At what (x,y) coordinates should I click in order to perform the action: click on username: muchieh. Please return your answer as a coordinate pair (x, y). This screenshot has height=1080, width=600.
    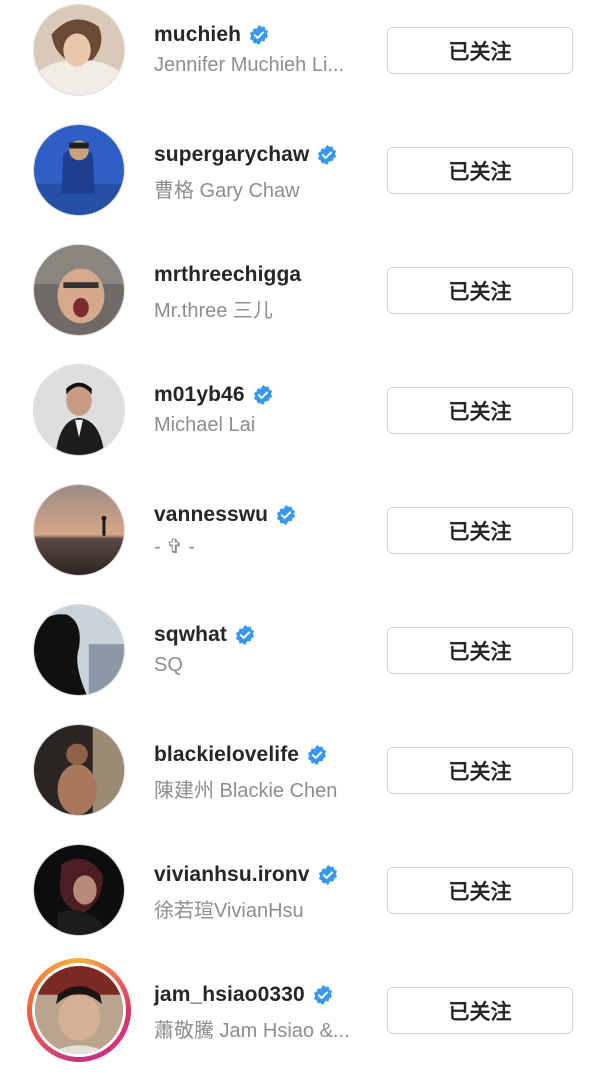
    Looking at the image, I should click on (197, 35).